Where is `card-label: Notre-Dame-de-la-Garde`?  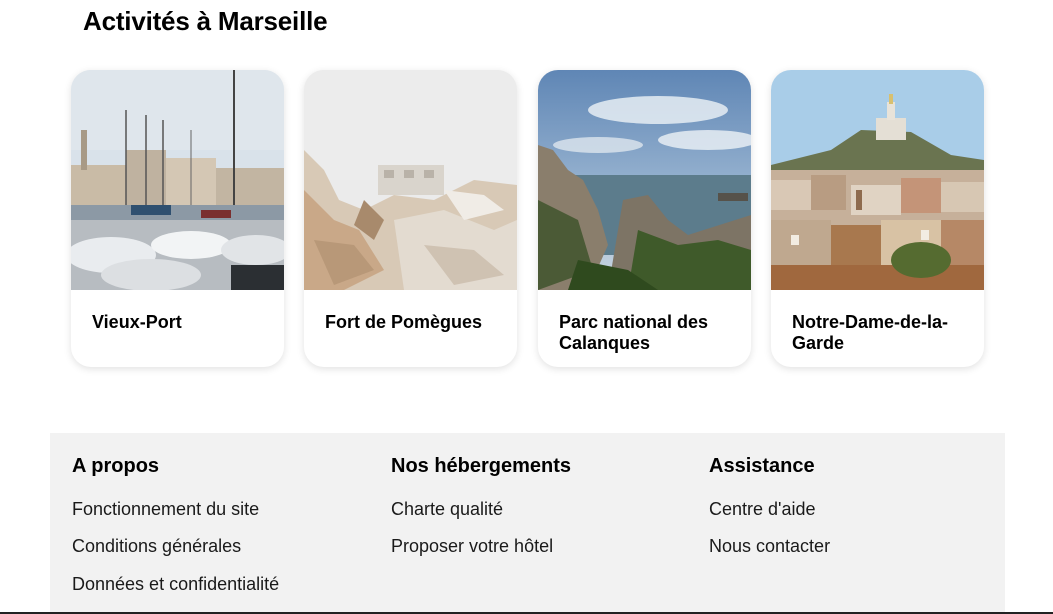 card-label: Notre-Dame-de-la-Garde is located at coordinates (870, 332).